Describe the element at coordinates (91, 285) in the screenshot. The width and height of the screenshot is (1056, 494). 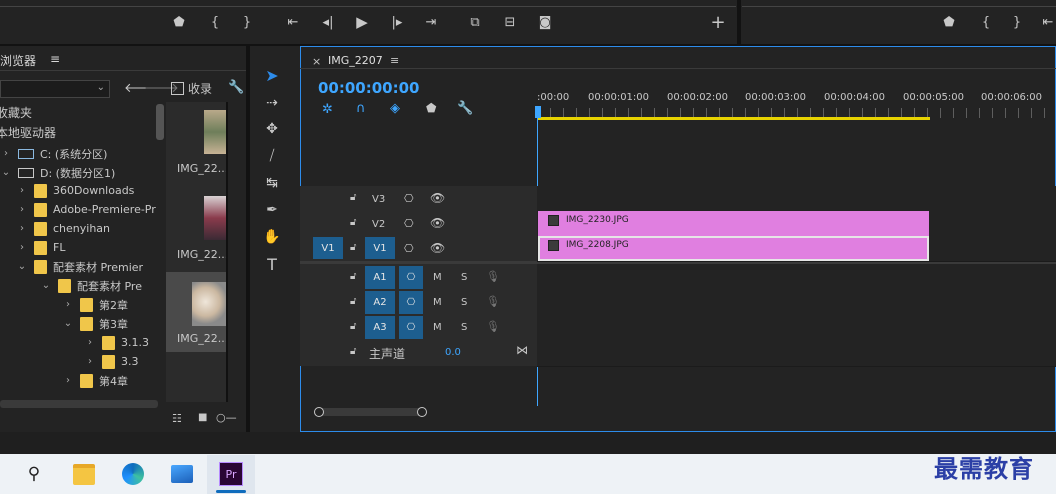
I see `tree-item-folder: ⌄ 配套素材 Pre` at that location.